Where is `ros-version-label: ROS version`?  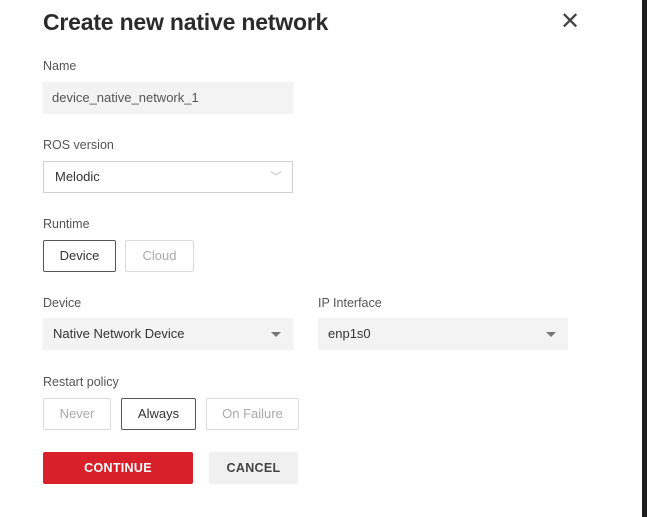
ros-version-label: ROS version is located at coordinates (78, 145).